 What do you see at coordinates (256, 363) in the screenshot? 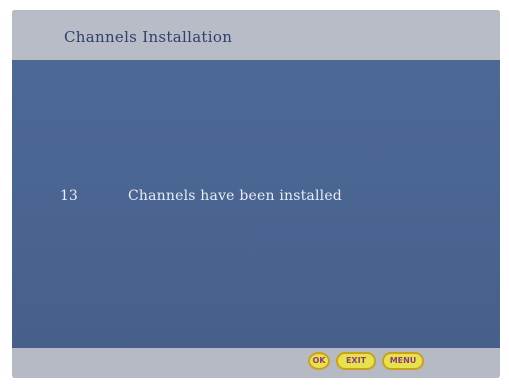
I see `footer-bar` at bounding box center [256, 363].